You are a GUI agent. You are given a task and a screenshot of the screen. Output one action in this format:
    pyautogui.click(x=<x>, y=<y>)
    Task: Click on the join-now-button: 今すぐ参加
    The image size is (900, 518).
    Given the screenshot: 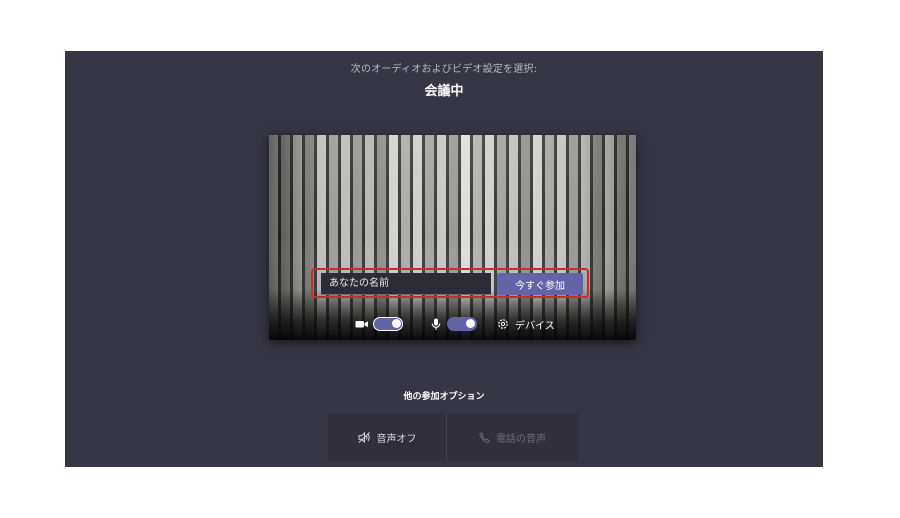 What is the action you would take?
    pyautogui.click(x=540, y=284)
    